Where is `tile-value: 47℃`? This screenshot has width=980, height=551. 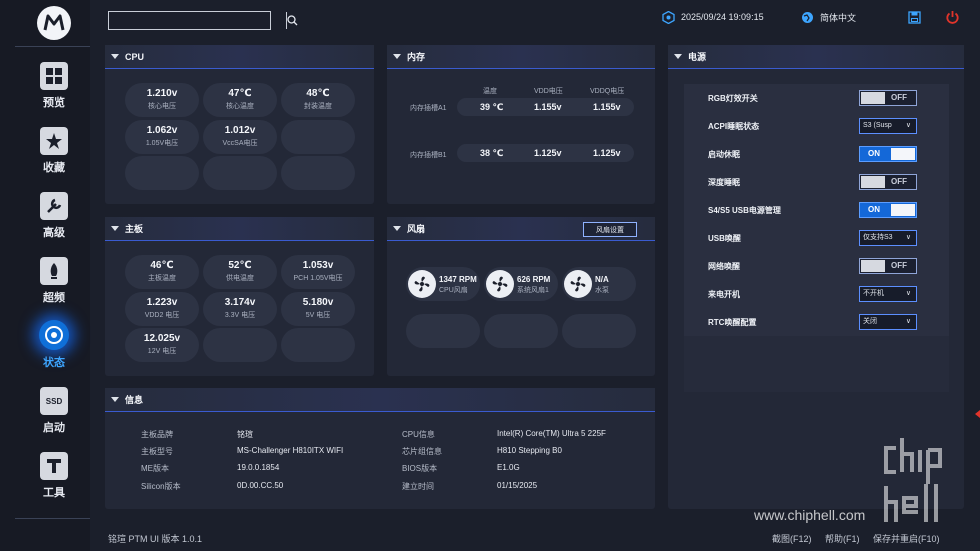
tile-value: 47℃ is located at coordinates (240, 93).